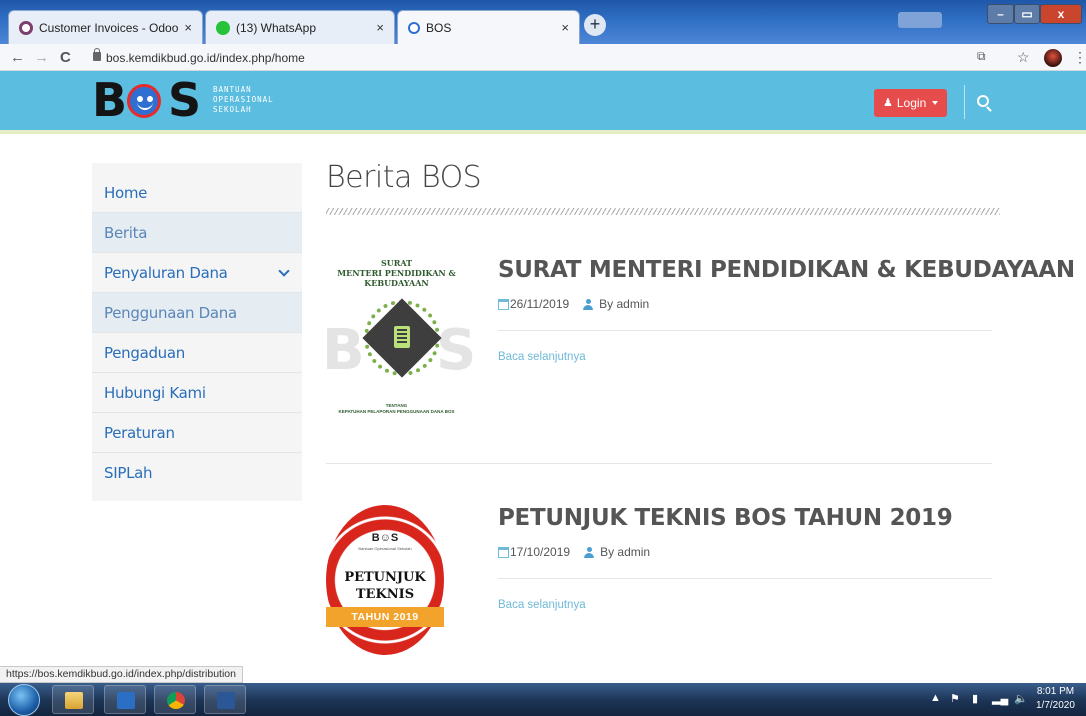 The width and height of the screenshot is (1086, 716). I want to click on volume-icon: 🔈, so click(1021, 698).